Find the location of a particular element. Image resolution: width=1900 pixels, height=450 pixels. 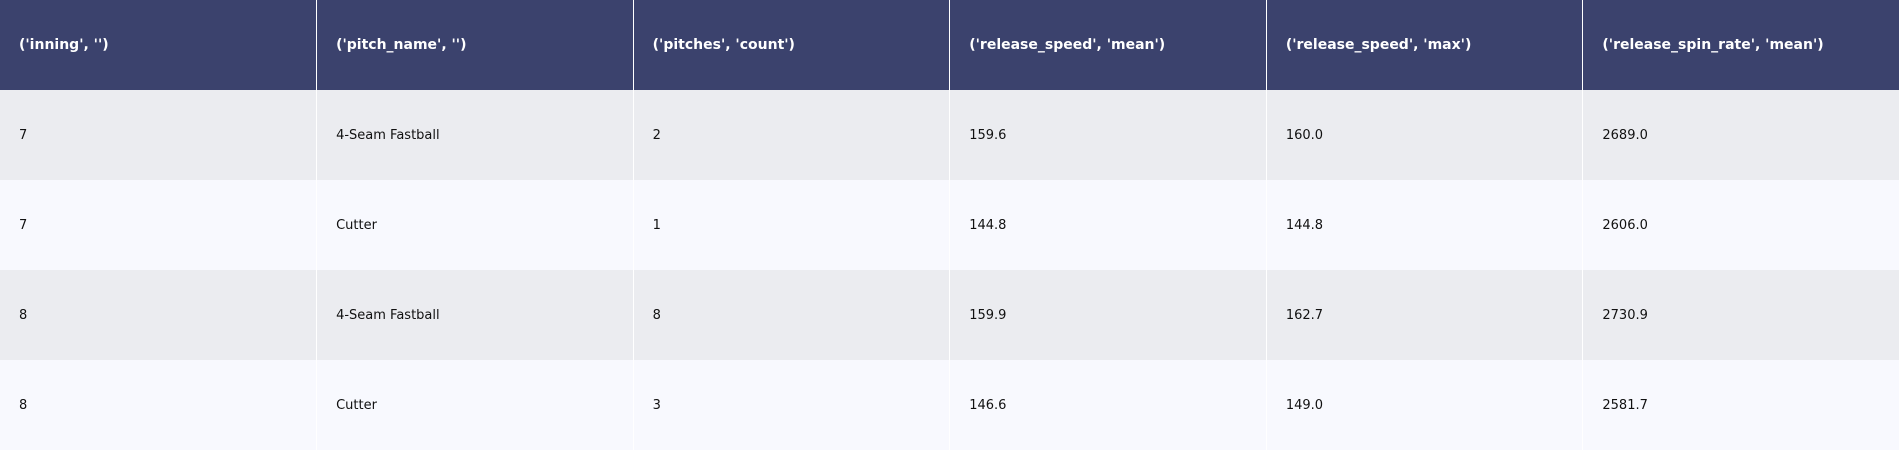

table-cell: 146.6 is located at coordinates (1108, 405).